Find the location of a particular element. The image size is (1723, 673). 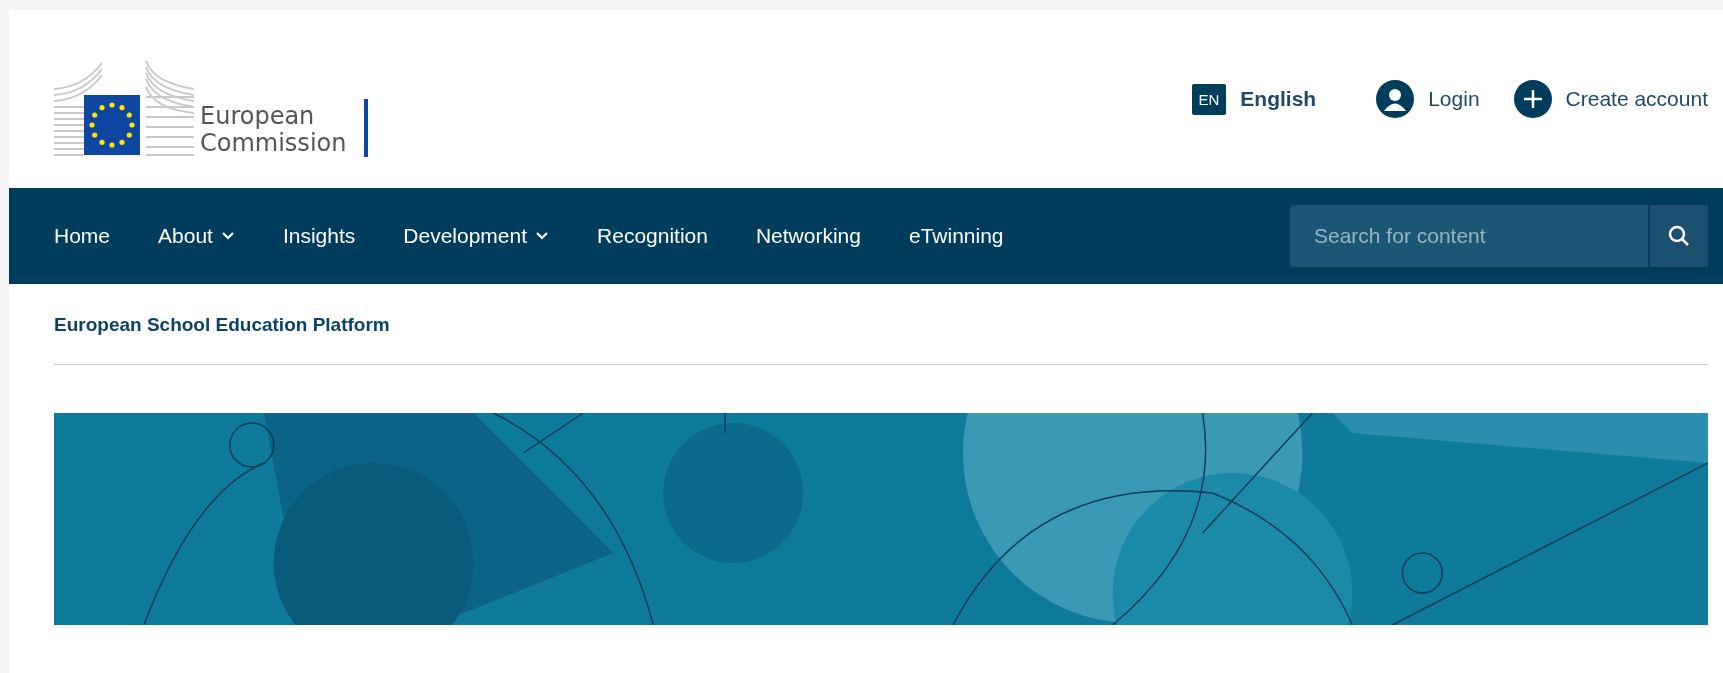

logo-text-line: Commission is located at coordinates (273, 143).